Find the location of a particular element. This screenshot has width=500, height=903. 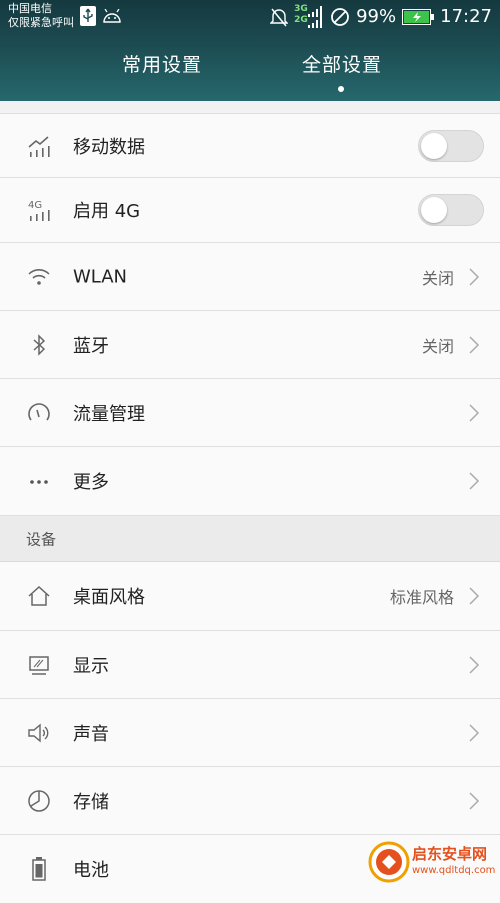

mobile-data-toggle is located at coordinates (451, 145).